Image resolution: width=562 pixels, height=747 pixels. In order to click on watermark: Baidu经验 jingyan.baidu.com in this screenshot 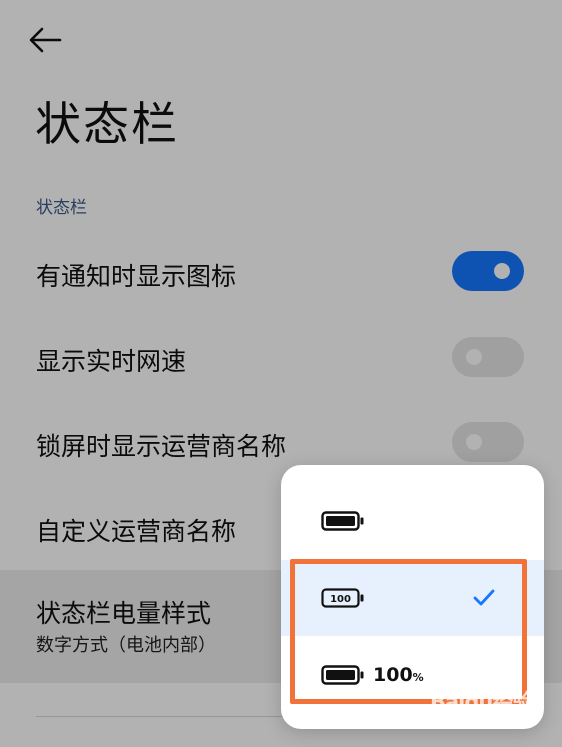, I will do `click(492, 711)`.